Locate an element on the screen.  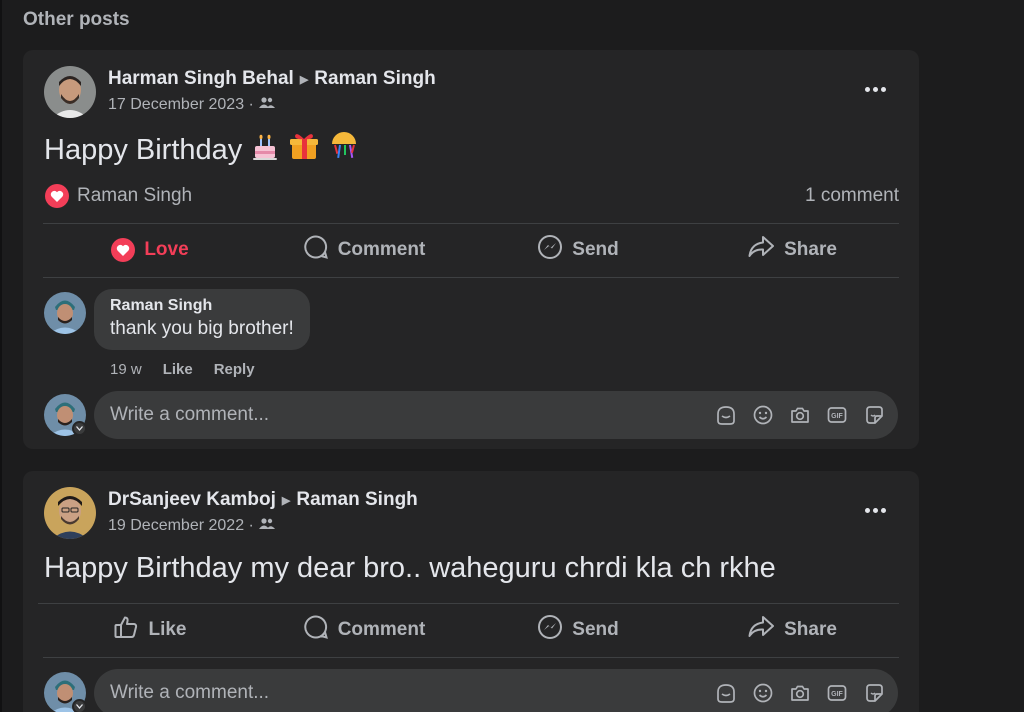
post-header: DrSanjeev Kamboj ▶ Raman Singh is located at coordinates (263, 500).